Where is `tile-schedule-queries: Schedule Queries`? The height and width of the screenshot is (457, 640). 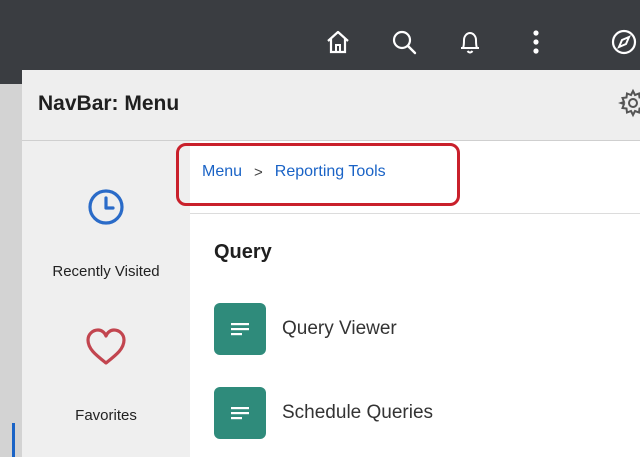
tile-schedule-queries: Schedule Queries is located at coordinates (414, 413).